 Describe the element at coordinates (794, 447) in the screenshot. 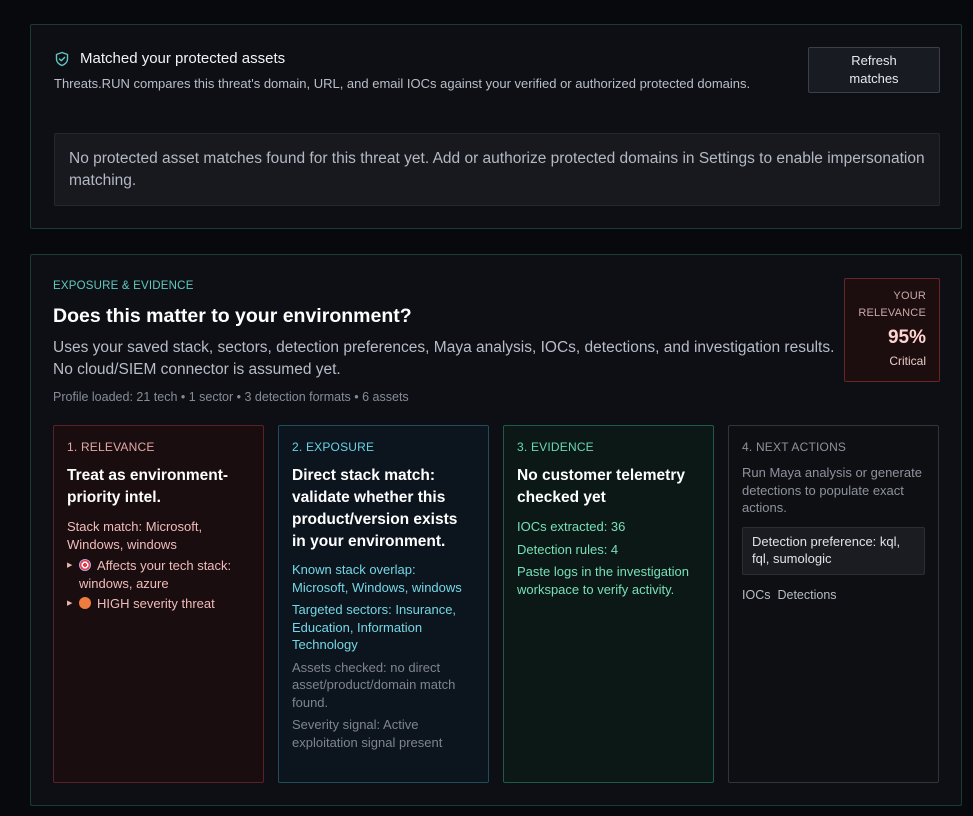

I see `card-step-label: 4. NEXT ACTIONS` at that location.